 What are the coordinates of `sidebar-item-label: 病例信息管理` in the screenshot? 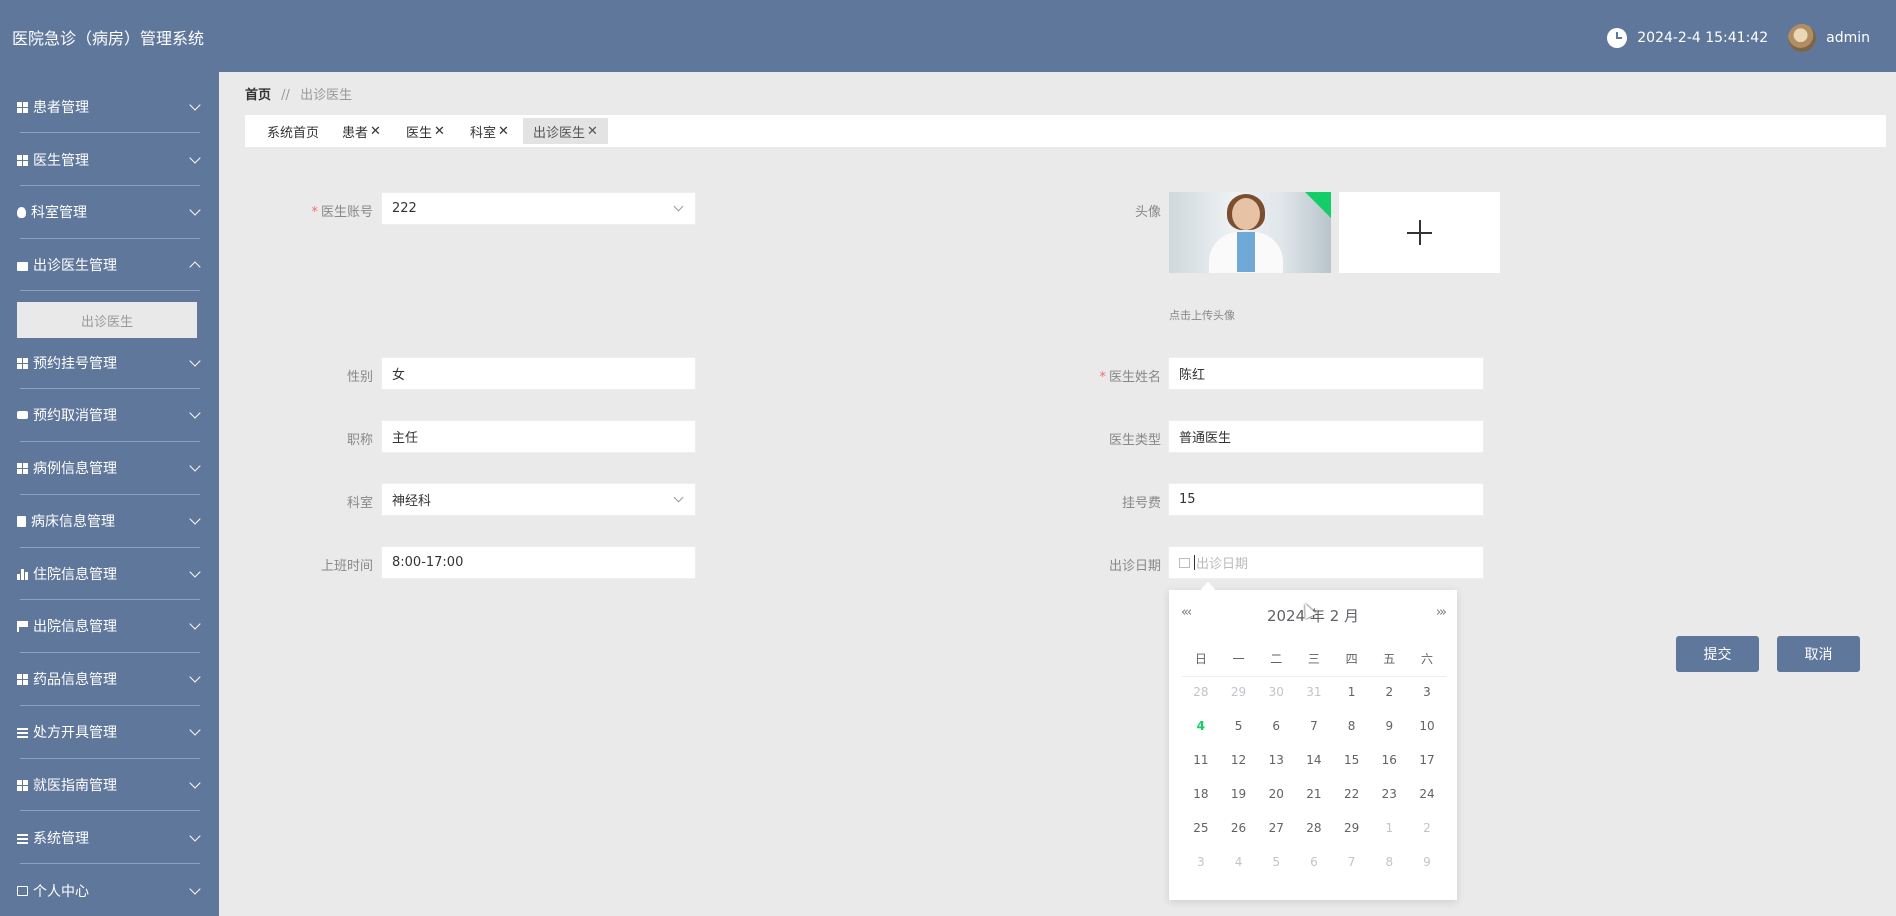 It's located at (75, 469).